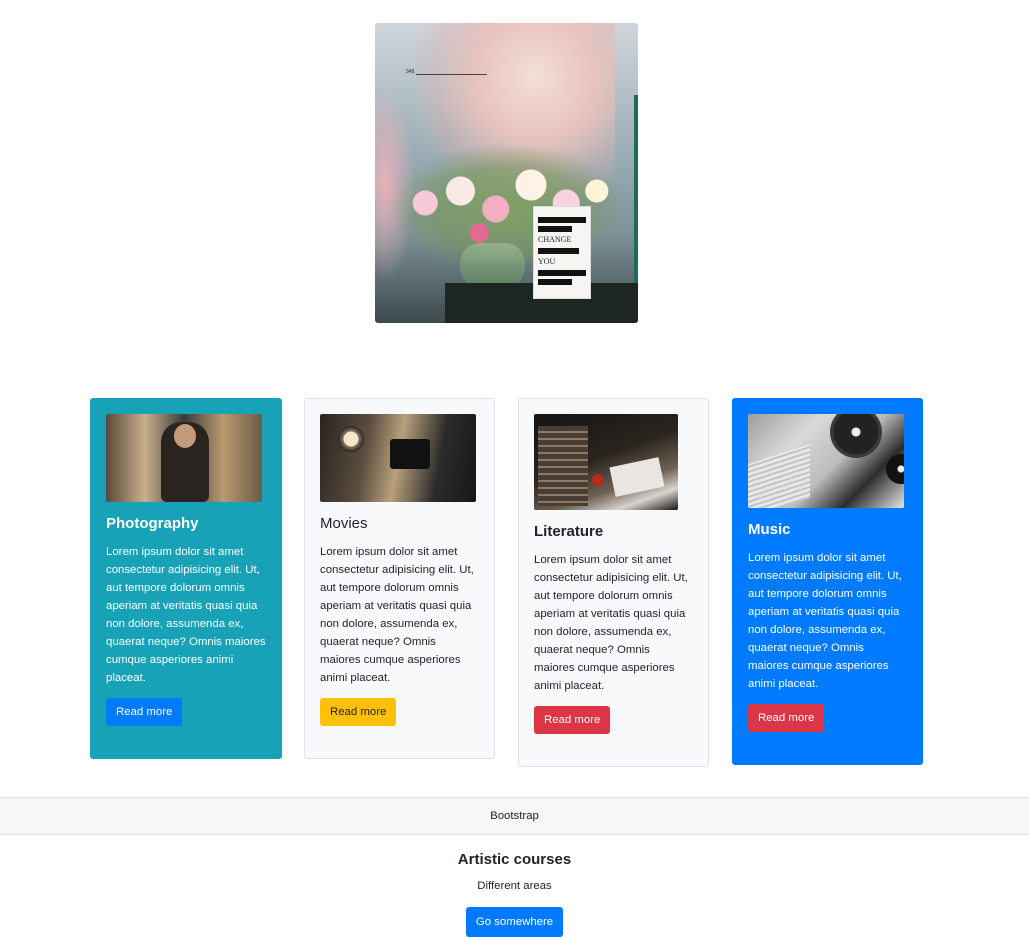  I want to click on book-cover: CHANGE YOU, so click(562, 252).